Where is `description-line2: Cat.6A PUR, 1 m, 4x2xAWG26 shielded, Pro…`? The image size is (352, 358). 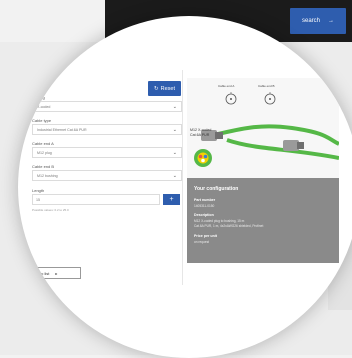
description-line2: Cat.6A PUR, 1 m, 4x2xAWG26 shielded, Pro… is located at coordinates (229, 226).